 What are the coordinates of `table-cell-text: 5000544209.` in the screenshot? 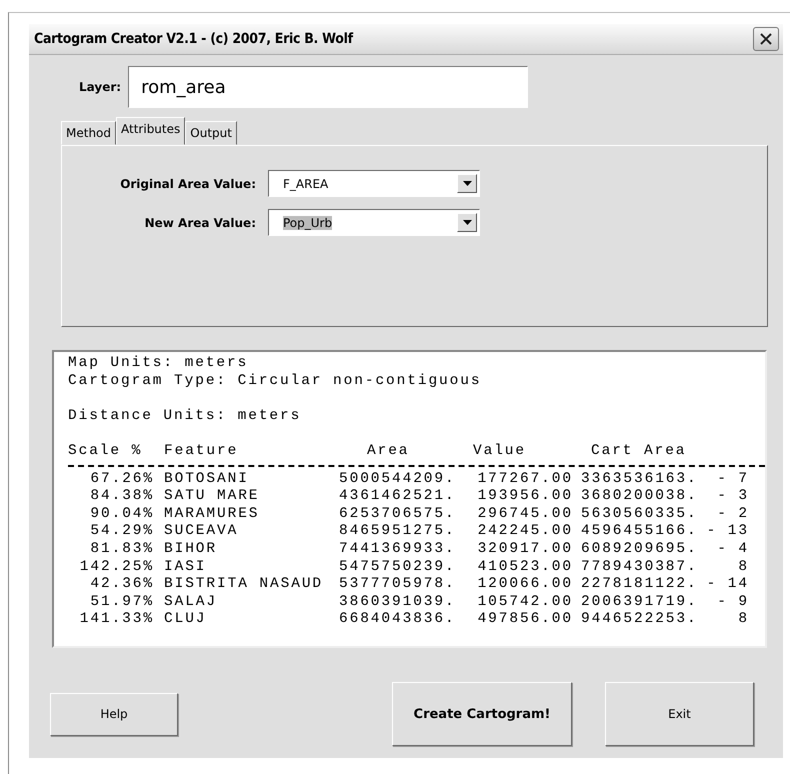 It's located at (398, 479).